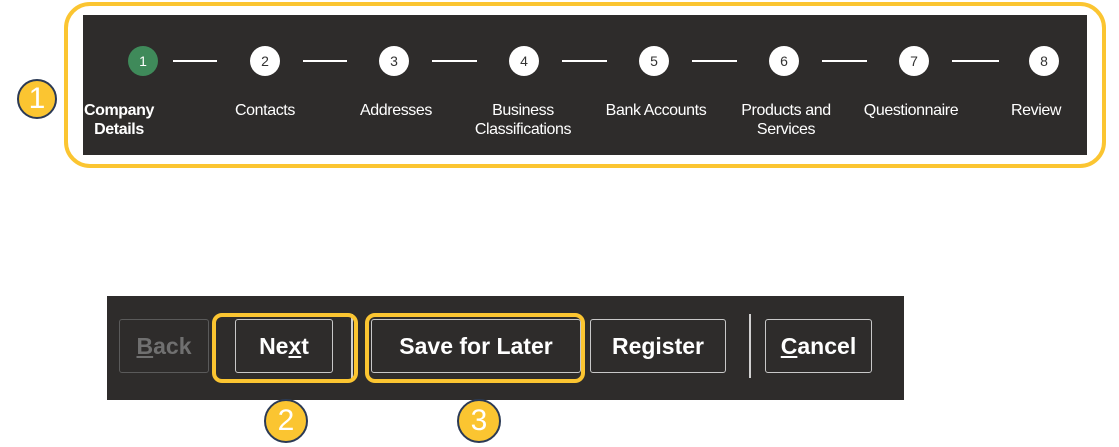 The image size is (1119, 447). Describe the element at coordinates (285, 348) in the screenshot. I see `highlight-next-button` at that location.